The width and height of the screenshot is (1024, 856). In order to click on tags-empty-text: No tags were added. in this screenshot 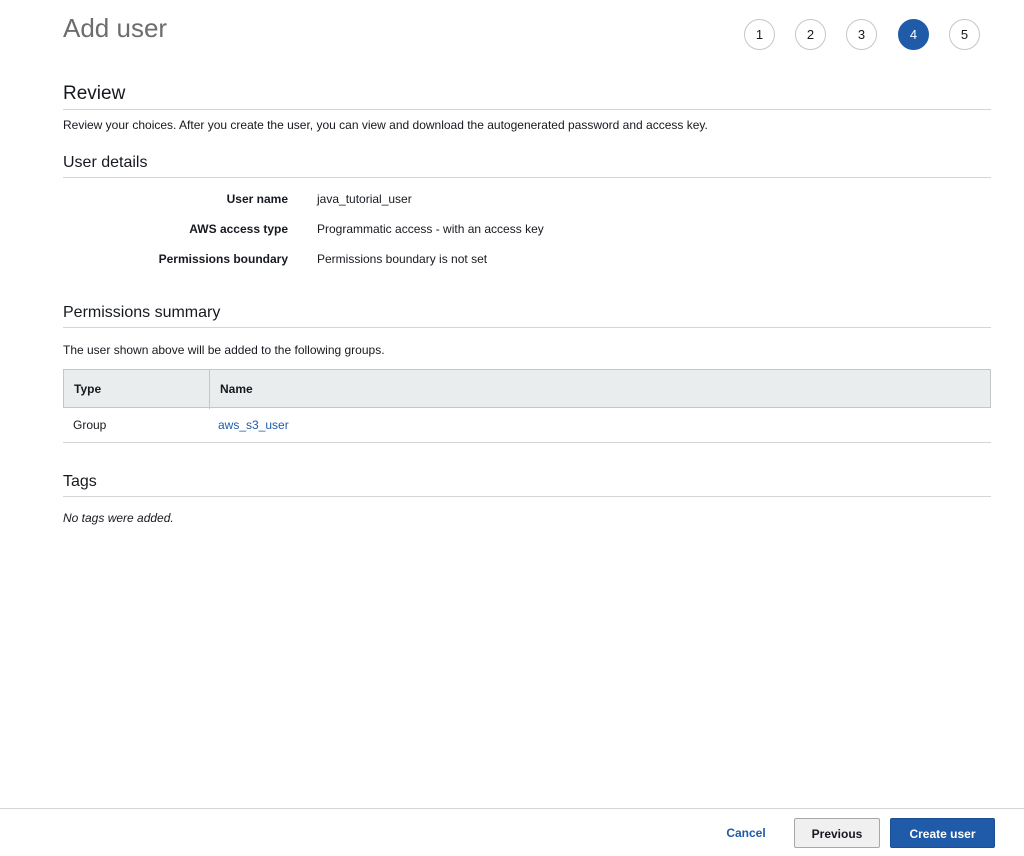, I will do `click(118, 518)`.